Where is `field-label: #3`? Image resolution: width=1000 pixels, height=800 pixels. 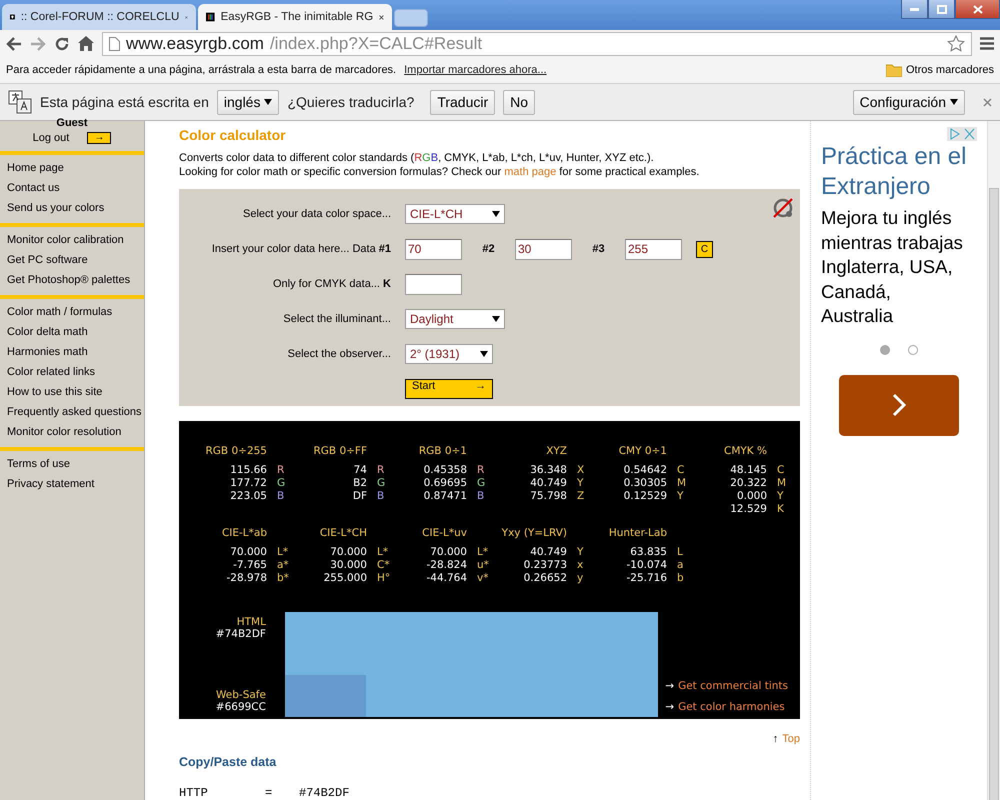 field-label: #3 is located at coordinates (598, 249).